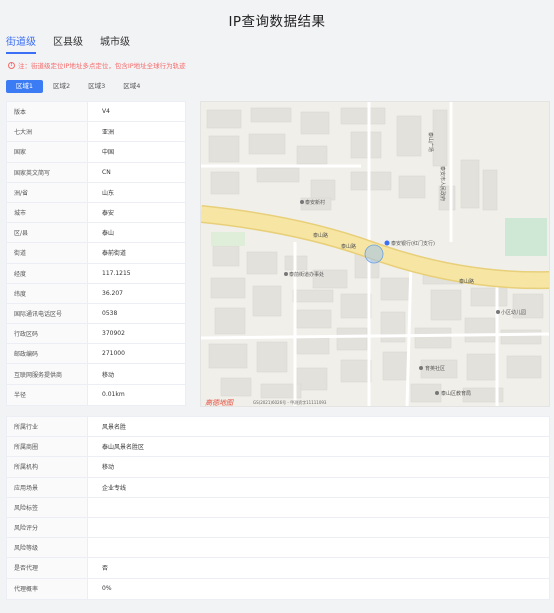  What do you see at coordinates (112, 293) in the screenshot?
I see `row-value: 36.207` at bounding box center [112, 293].